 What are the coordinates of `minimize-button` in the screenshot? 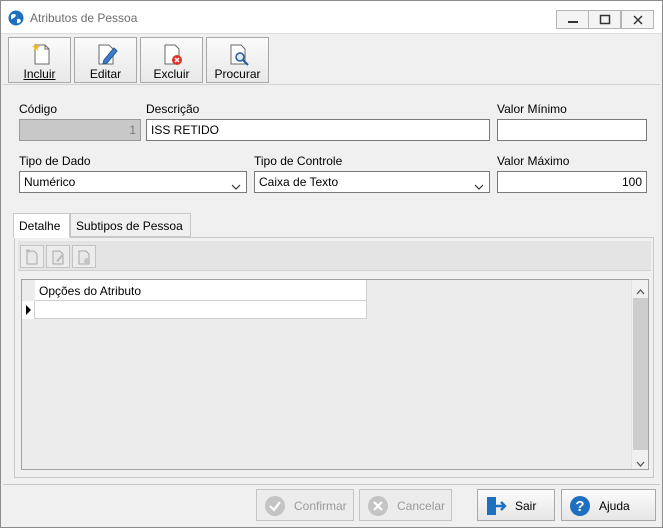 It's located at (572, 19).